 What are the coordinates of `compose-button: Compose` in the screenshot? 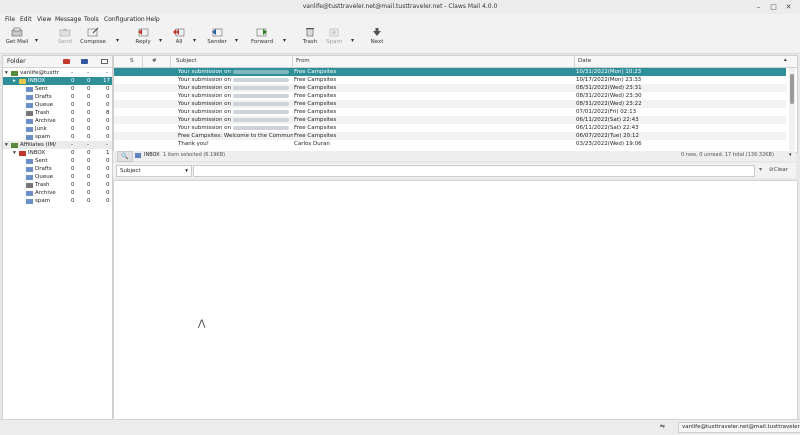 It's located at (93, 36).